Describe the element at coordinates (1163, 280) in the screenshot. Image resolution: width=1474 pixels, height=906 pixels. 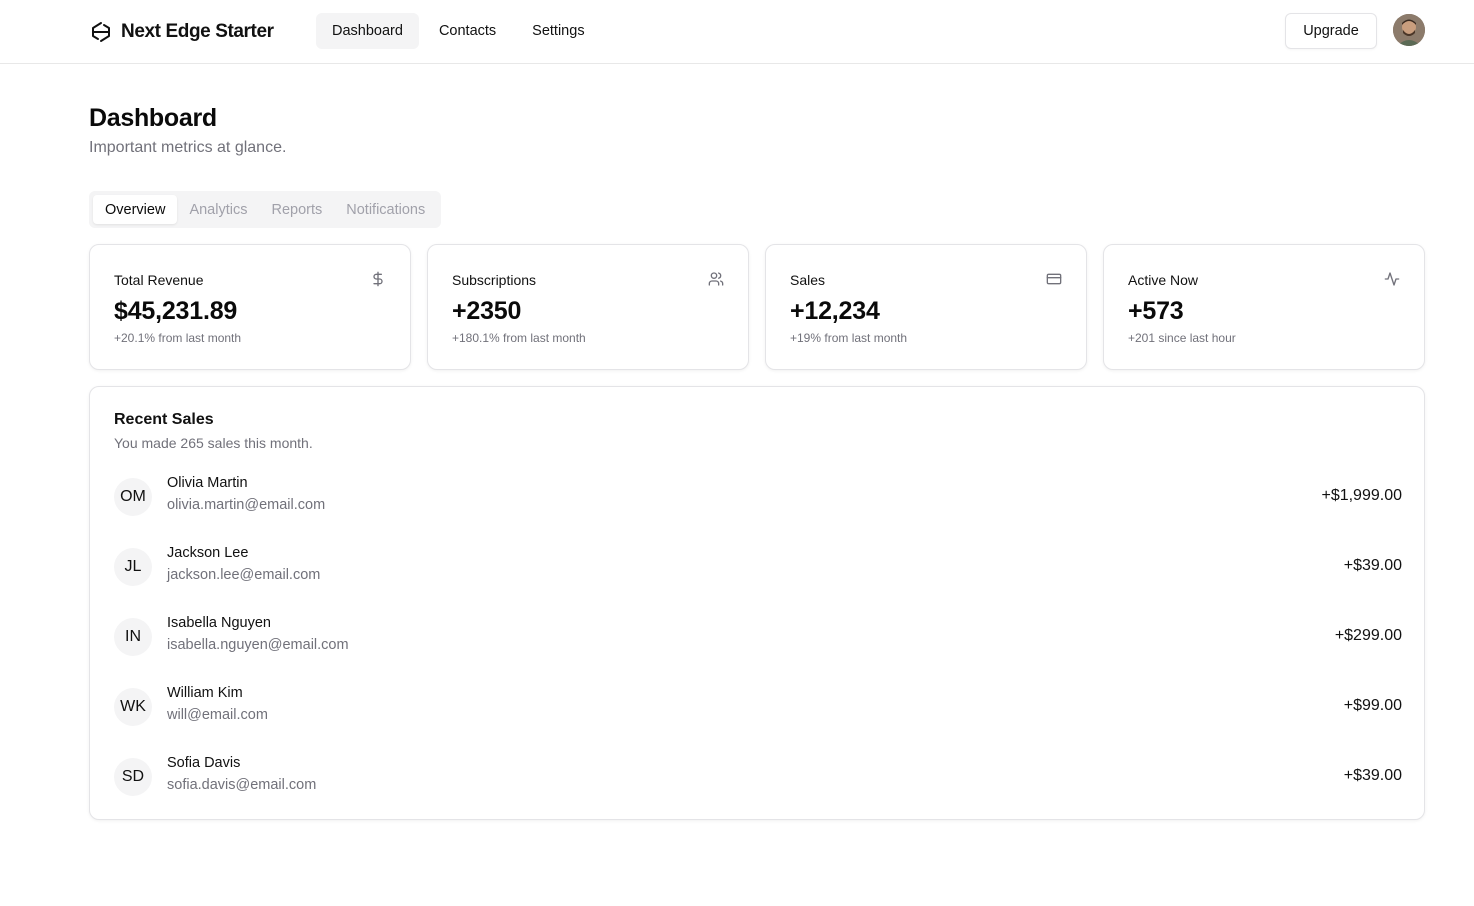
I see `card-title: Active Now` at that location.